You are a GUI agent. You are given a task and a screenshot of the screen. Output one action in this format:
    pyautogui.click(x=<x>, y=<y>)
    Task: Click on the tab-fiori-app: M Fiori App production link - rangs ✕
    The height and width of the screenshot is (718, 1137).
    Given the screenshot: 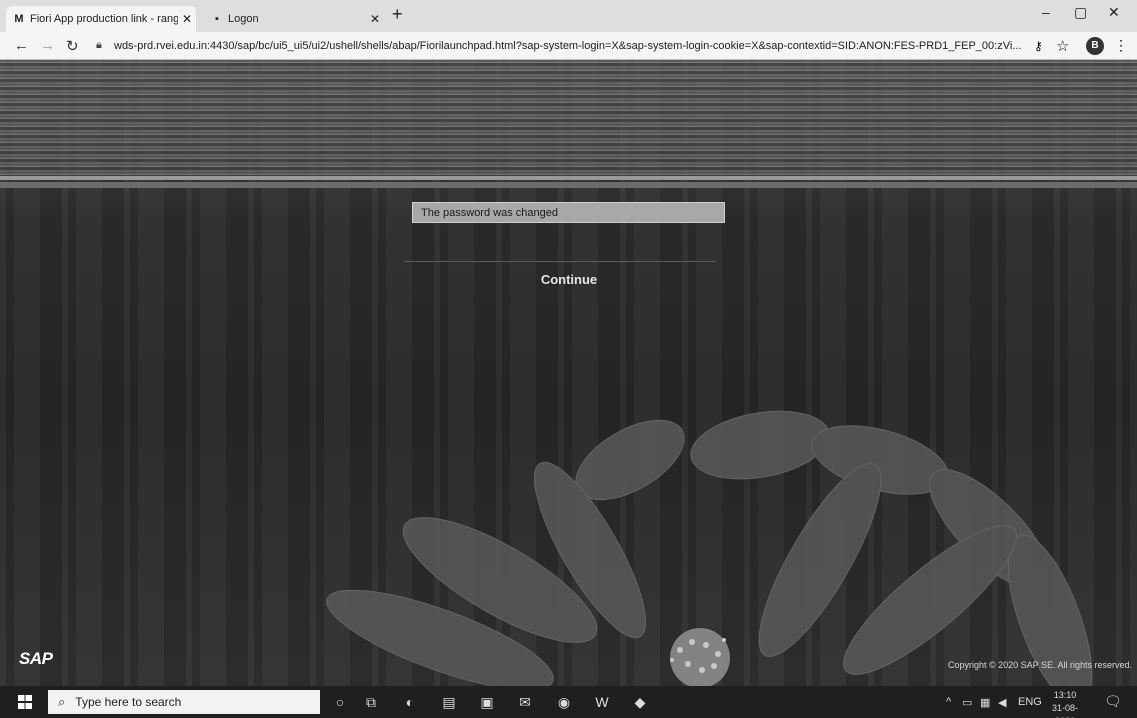 What is the action you would take?
    pyautogui.click(x=101, y=19)
    